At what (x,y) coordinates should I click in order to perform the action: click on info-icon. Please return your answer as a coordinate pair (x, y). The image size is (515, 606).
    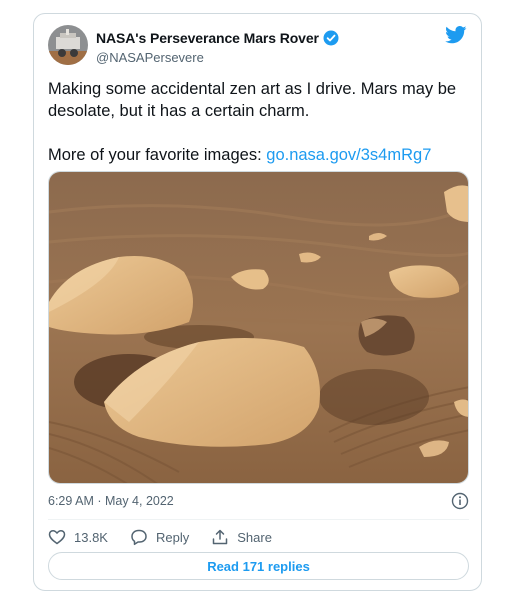
    Looking at the image, I should click on (460, 501).